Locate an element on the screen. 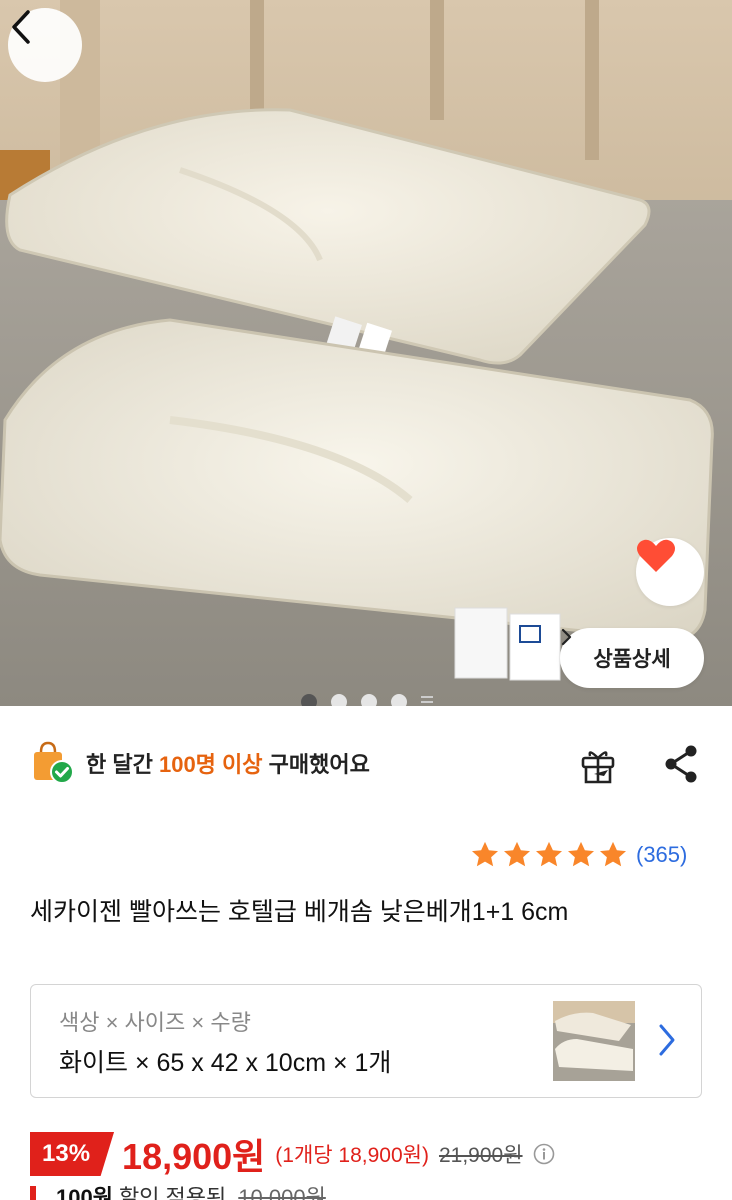  banner-suffix: 구매했어요 is located at coordinates (319, 764).